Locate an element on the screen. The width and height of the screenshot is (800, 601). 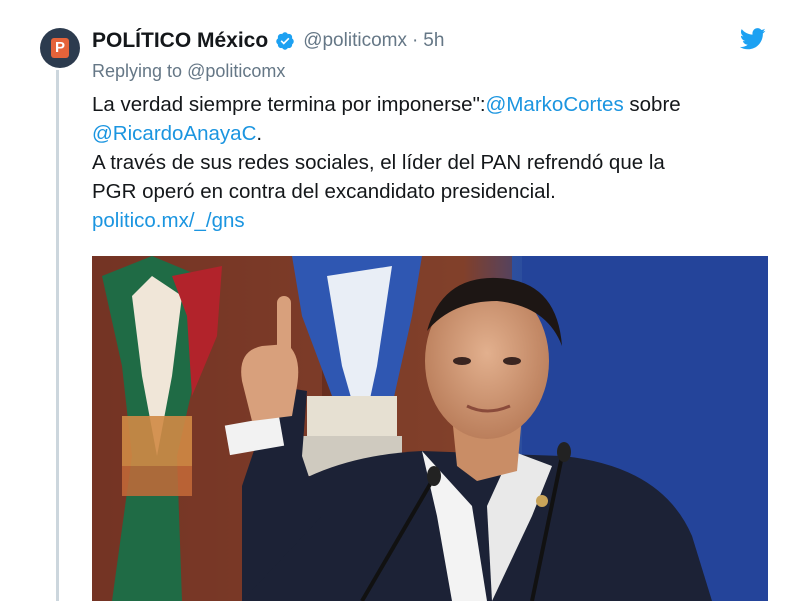
mention-markocortes: @MarkoCortes is located at coordinates (555, 104).